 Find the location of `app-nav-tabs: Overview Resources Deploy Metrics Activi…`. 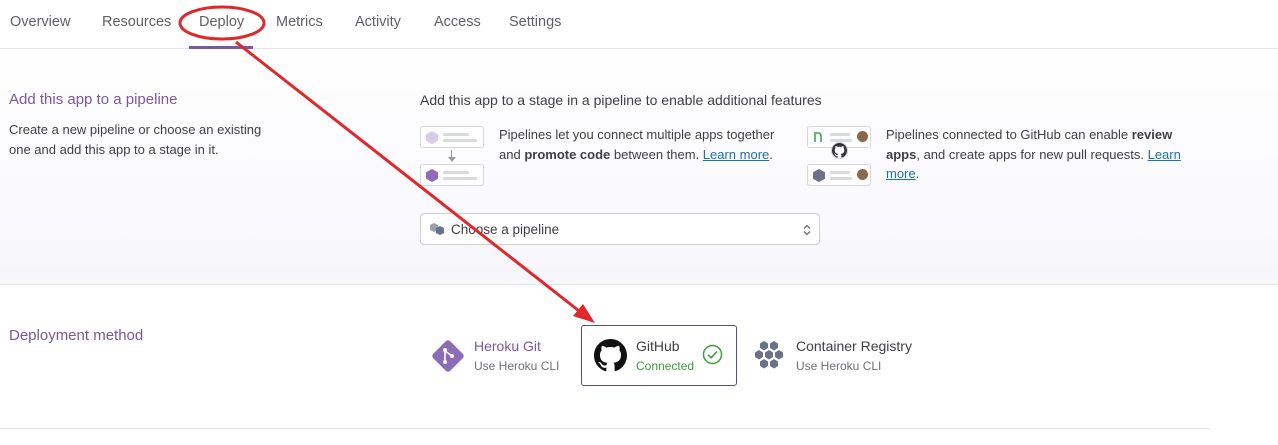

app-nav-tabs: Overview Resources Deploy Metrics Activi… is located at coordinates (639, 24).